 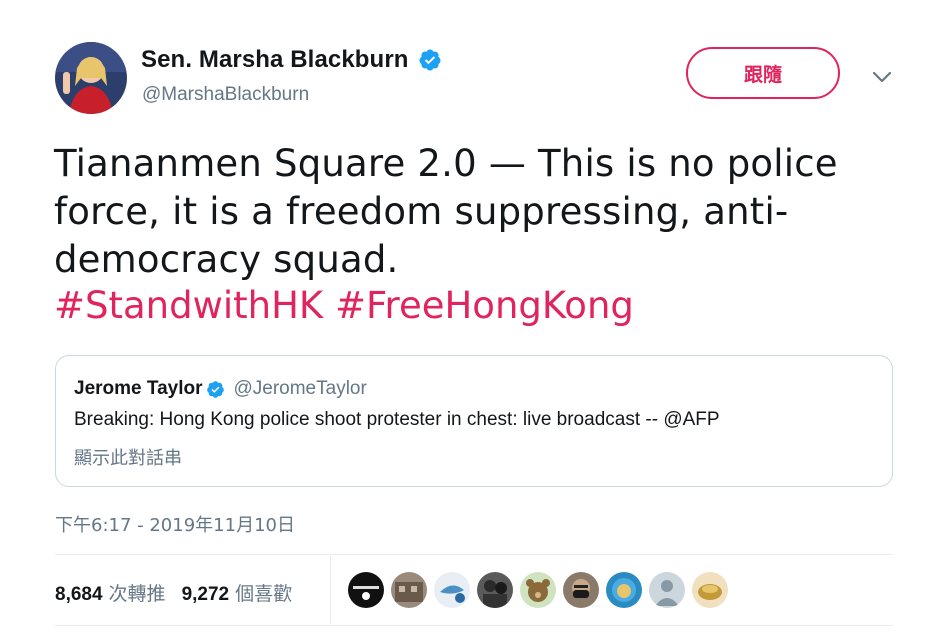 I want to click on tweet-timestamp: 下午6:17 - 2019年11月10日, so click(x=175, y=524).